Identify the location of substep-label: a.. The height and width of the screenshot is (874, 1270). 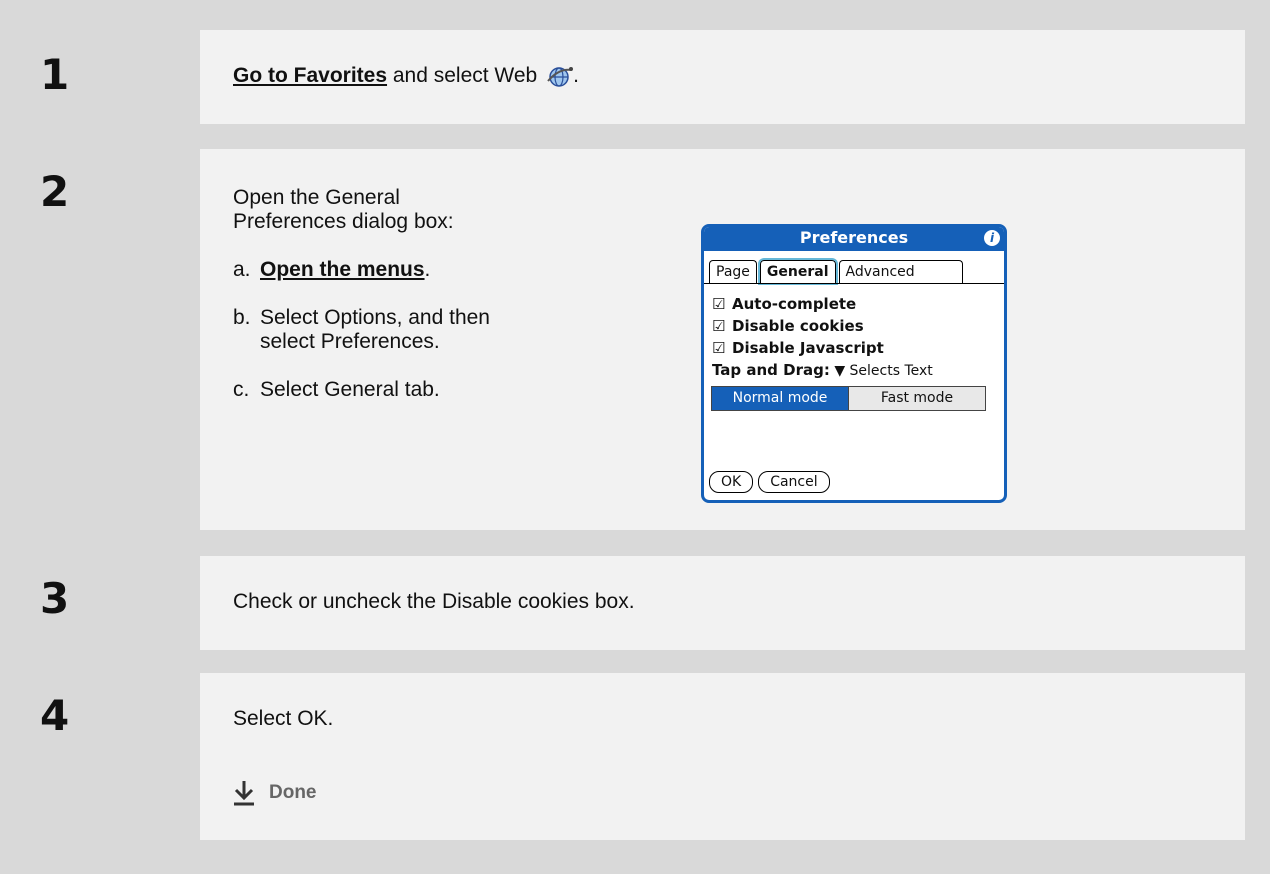
(242, 269).